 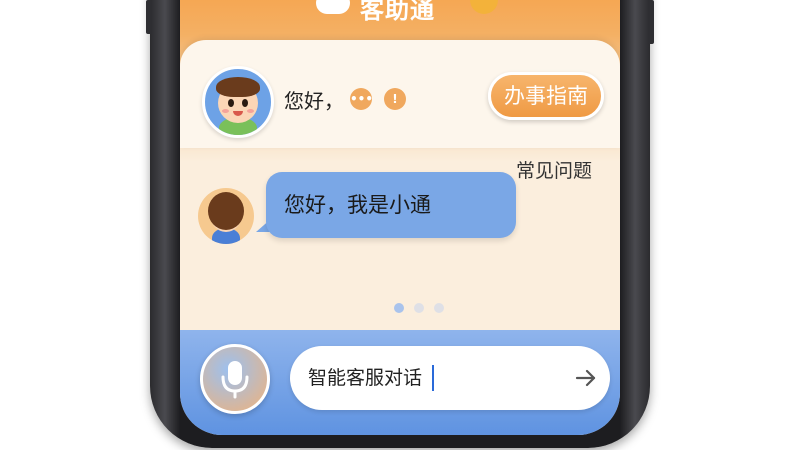 What do you see at coordinates (333, 7) in the screenshot?
I see `chat-logo-icon` at bounding box center [333, 7].